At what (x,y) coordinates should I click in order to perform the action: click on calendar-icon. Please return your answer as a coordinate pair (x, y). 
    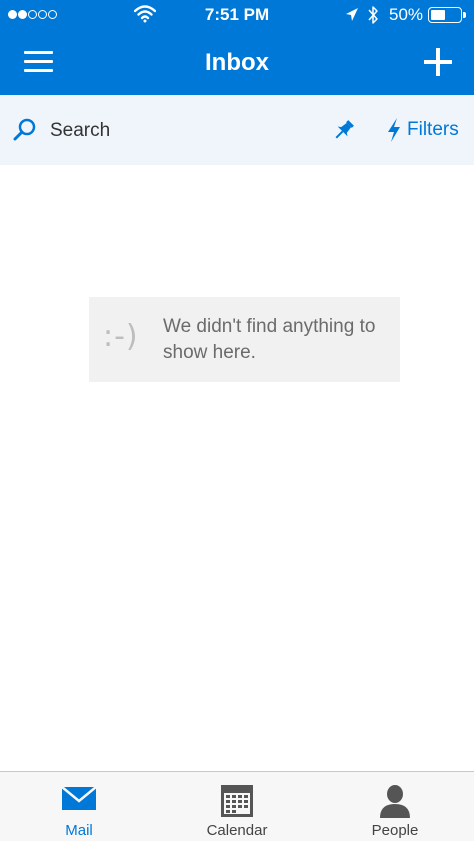
    Looking at the image, I should click on (237, 801).